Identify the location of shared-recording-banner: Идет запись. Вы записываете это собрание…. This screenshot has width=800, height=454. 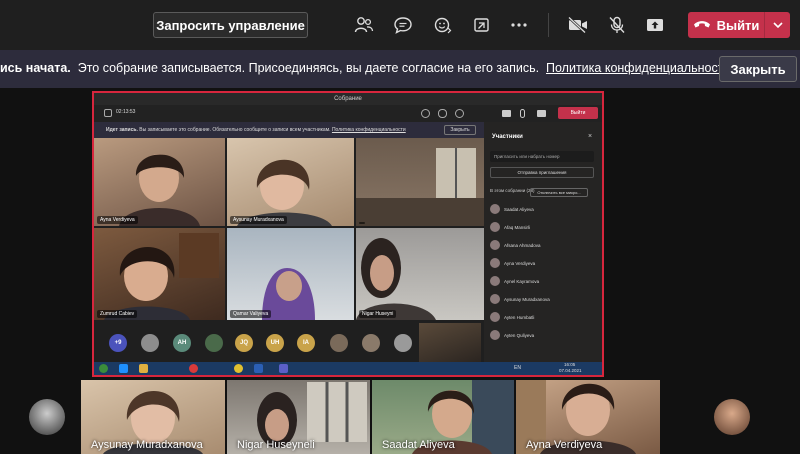
(289, 130).